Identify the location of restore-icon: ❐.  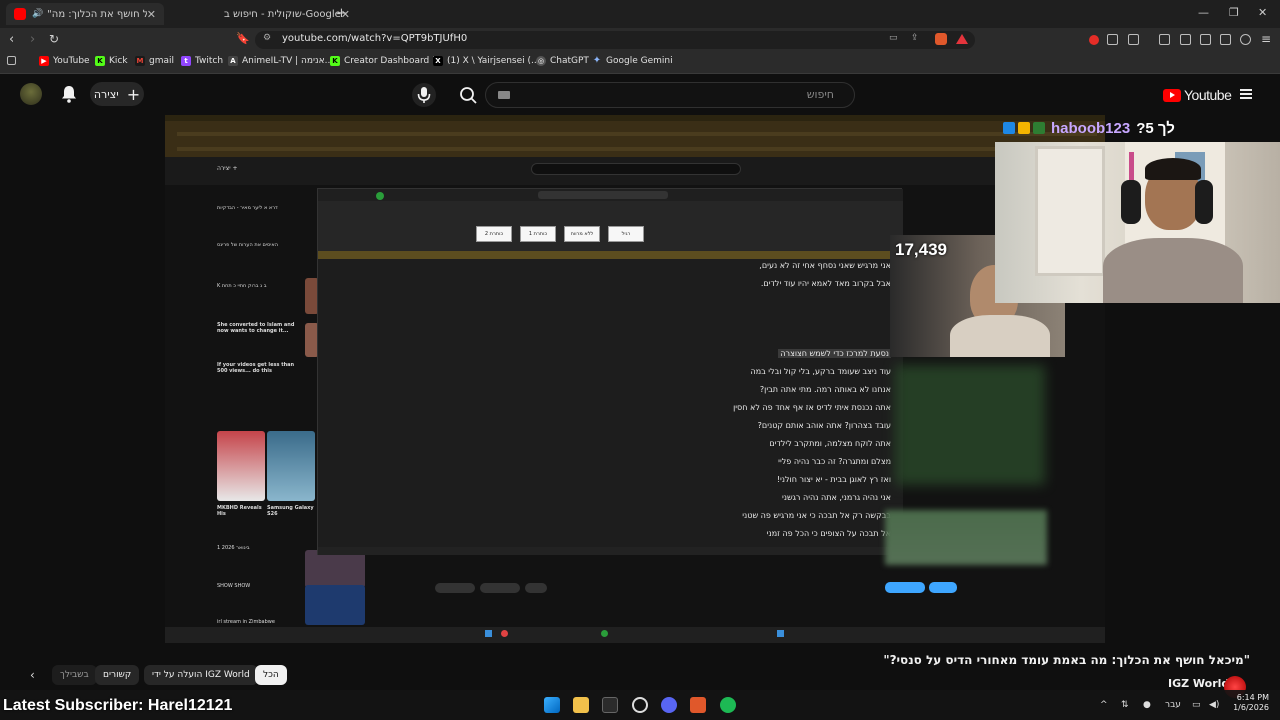
(1234, 12).